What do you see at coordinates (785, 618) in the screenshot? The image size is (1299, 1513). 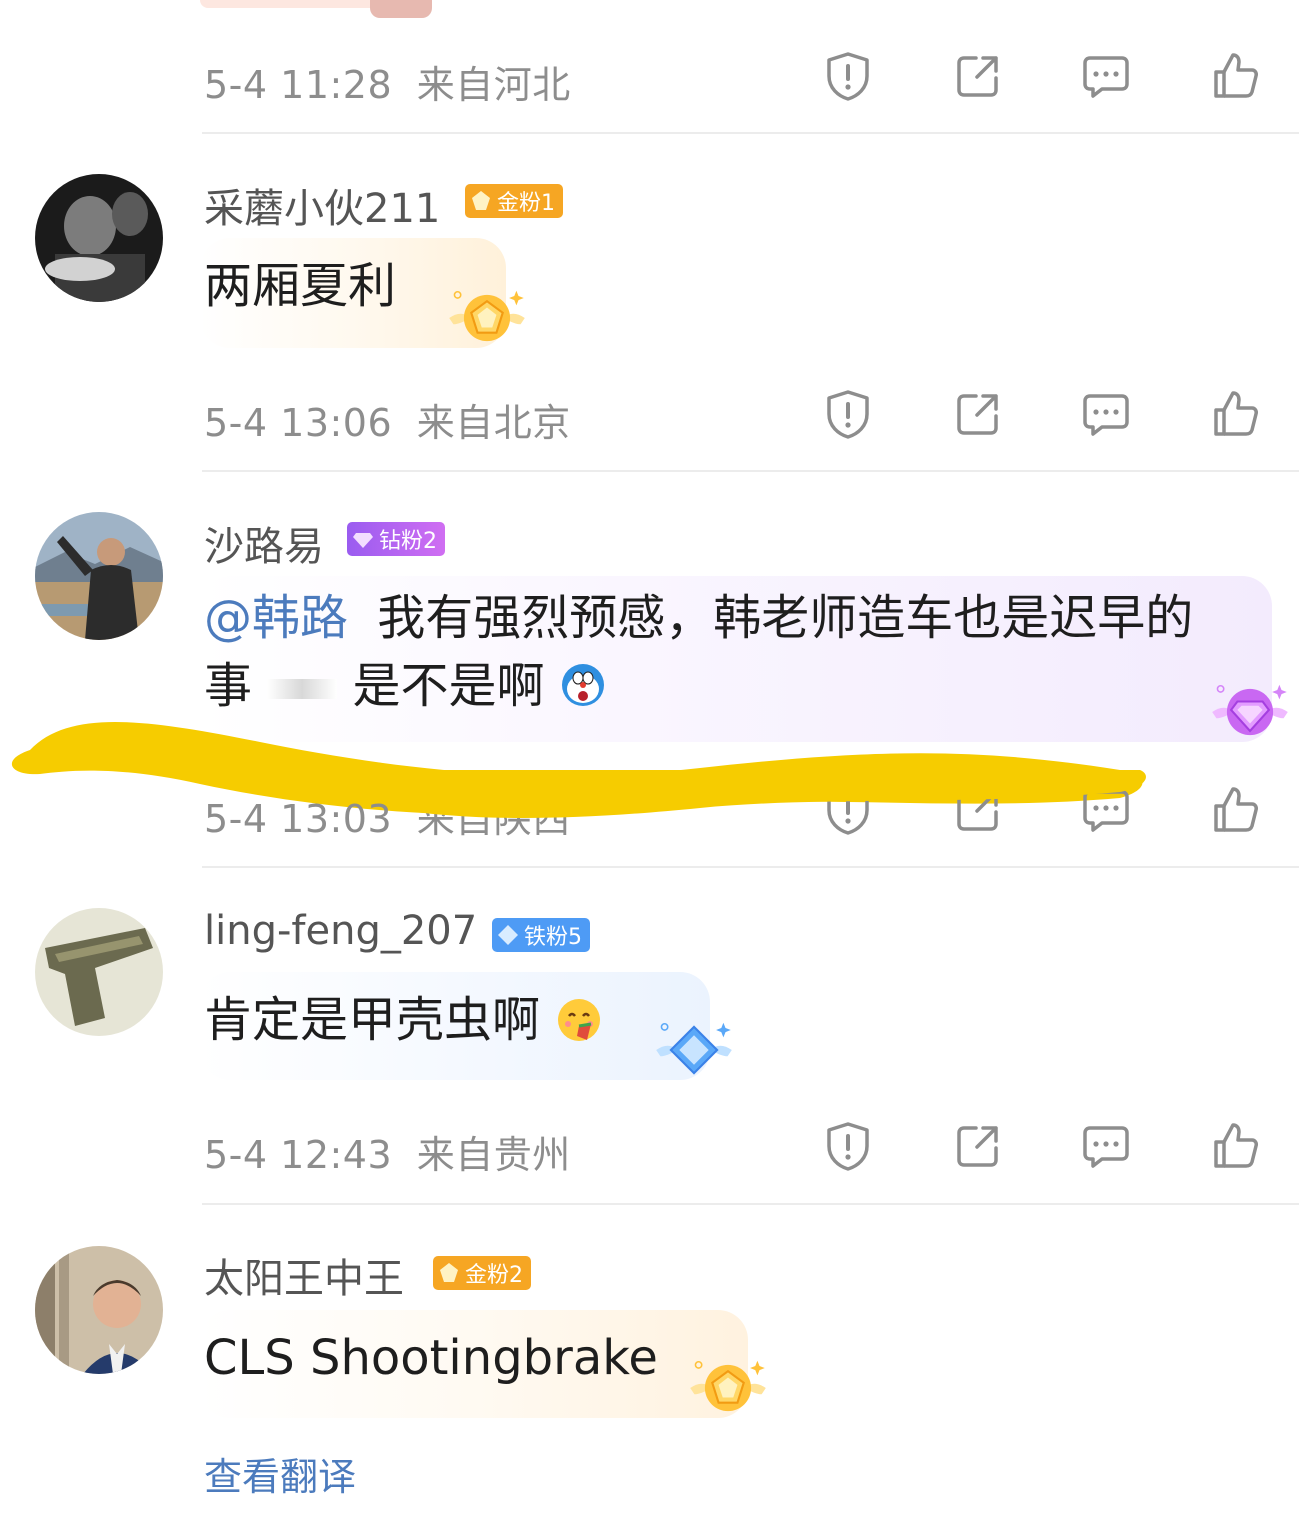 I see `comment-text-line1: 我有强烈预感，韩老师造车也是迟早的` at bounding box center [785, 618].